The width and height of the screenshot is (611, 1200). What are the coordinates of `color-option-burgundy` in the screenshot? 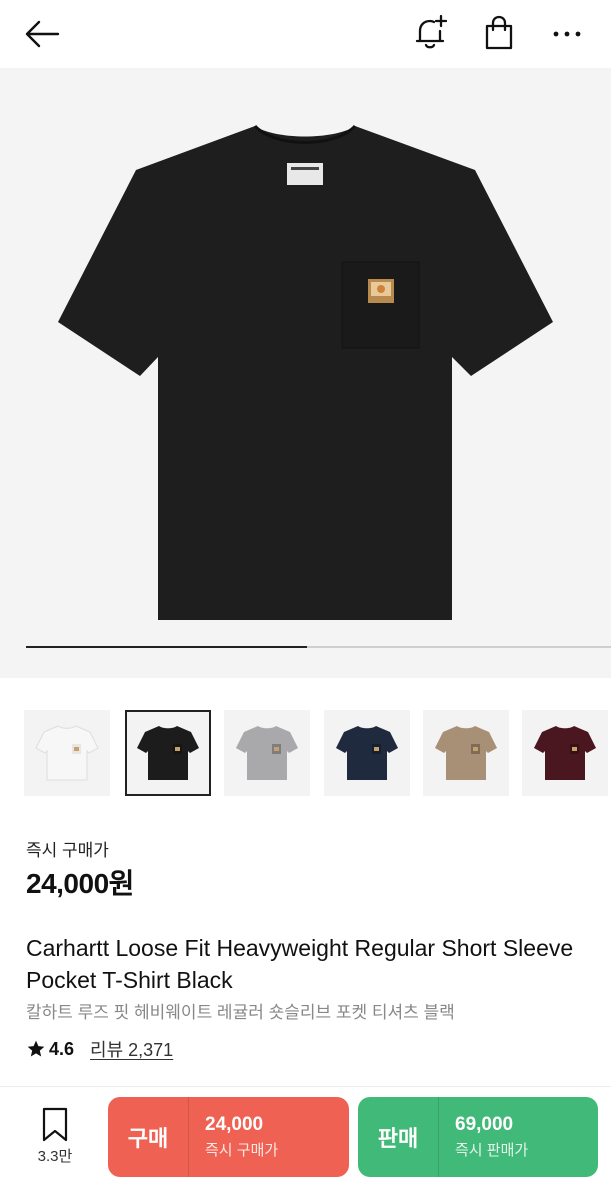 It's located at (565, 753).